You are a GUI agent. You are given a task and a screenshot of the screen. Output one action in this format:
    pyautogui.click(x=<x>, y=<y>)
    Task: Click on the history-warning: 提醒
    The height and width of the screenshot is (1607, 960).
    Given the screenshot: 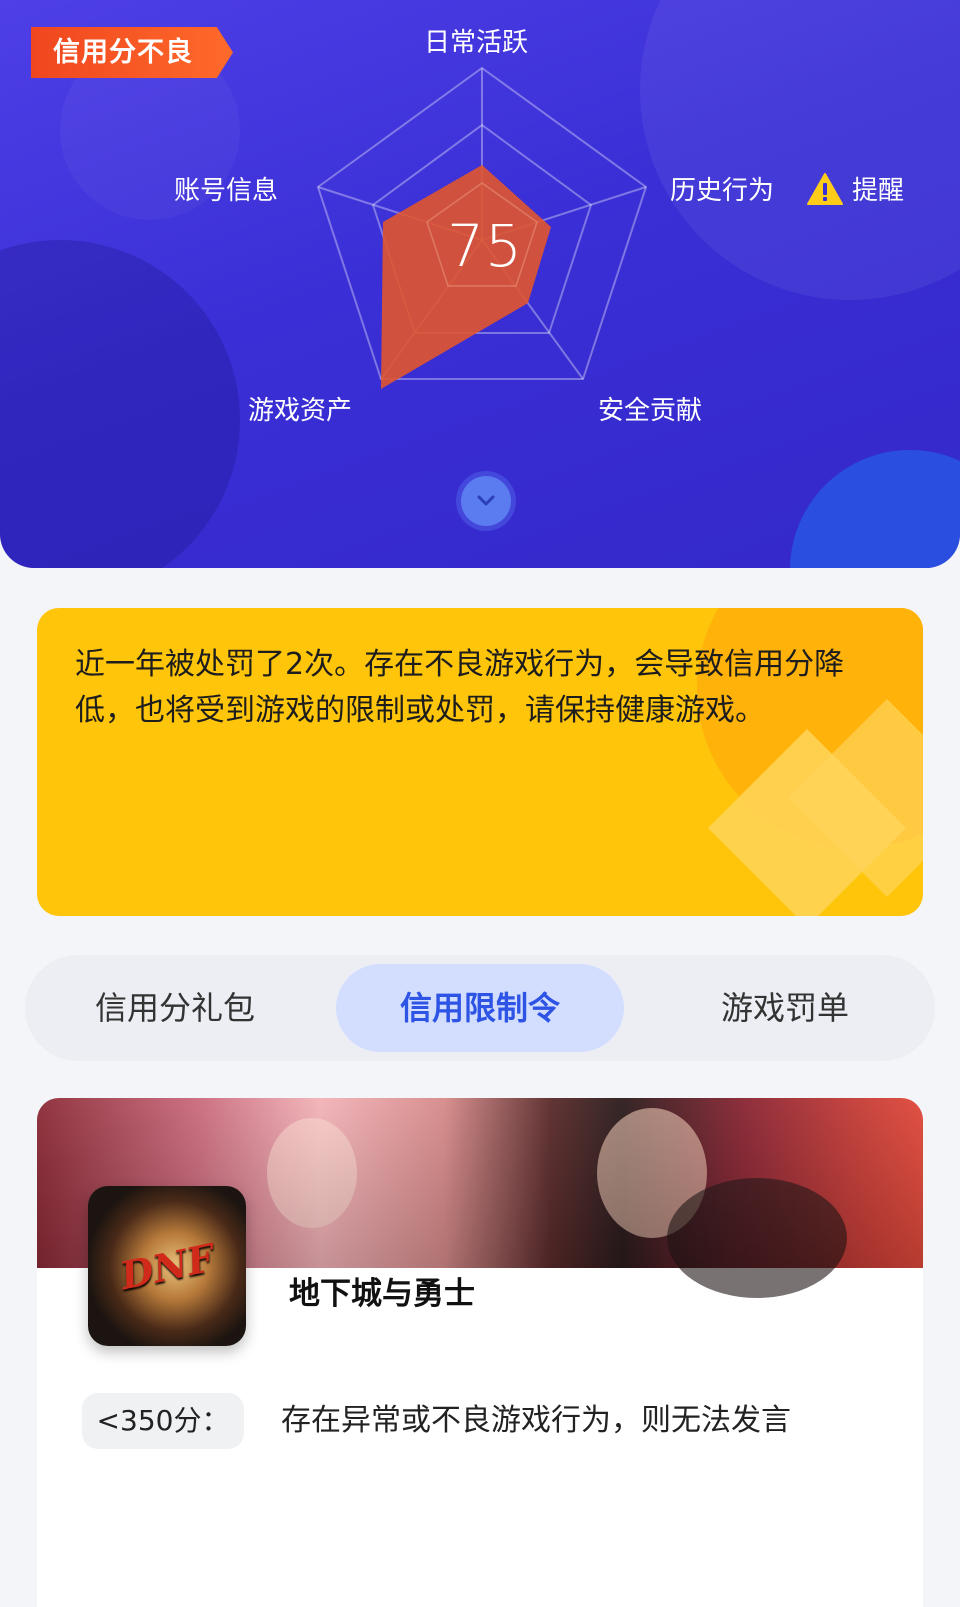 What is the action you would take?
    pyautogui.click(x=855, y=188)
    